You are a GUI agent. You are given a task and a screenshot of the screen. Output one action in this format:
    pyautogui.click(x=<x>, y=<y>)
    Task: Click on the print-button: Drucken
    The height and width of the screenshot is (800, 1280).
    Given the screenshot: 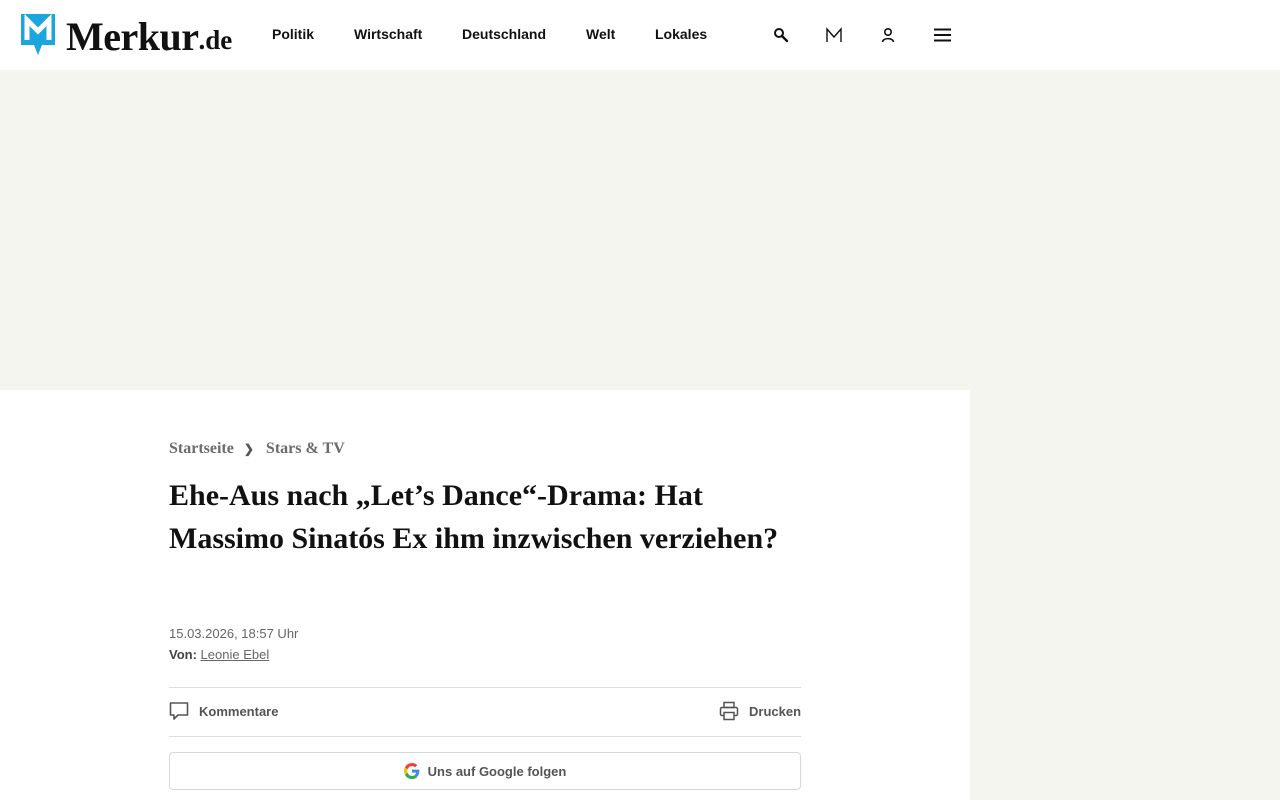 What is the action you would take?
    pyautogui.click(x=760, y=711)
    